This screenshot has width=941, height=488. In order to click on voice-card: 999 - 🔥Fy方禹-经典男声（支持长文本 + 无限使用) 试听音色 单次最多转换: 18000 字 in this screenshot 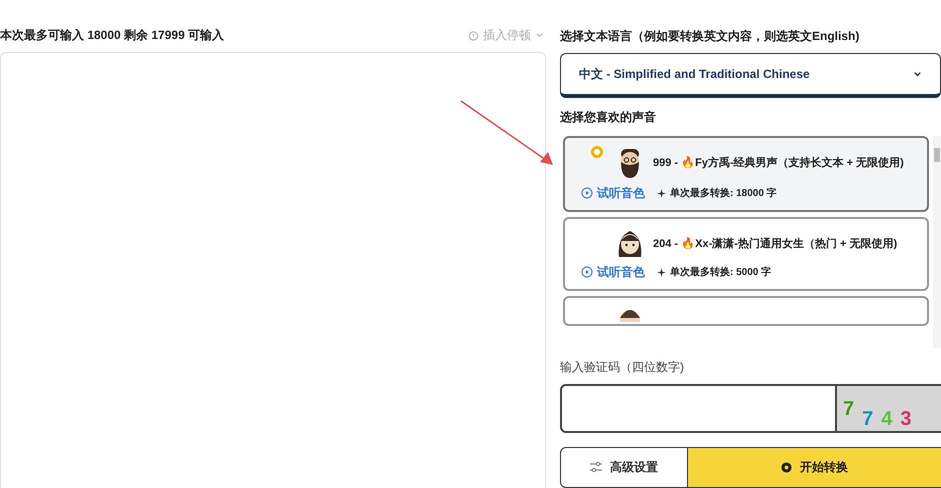, I will do `click(746, 174)`.